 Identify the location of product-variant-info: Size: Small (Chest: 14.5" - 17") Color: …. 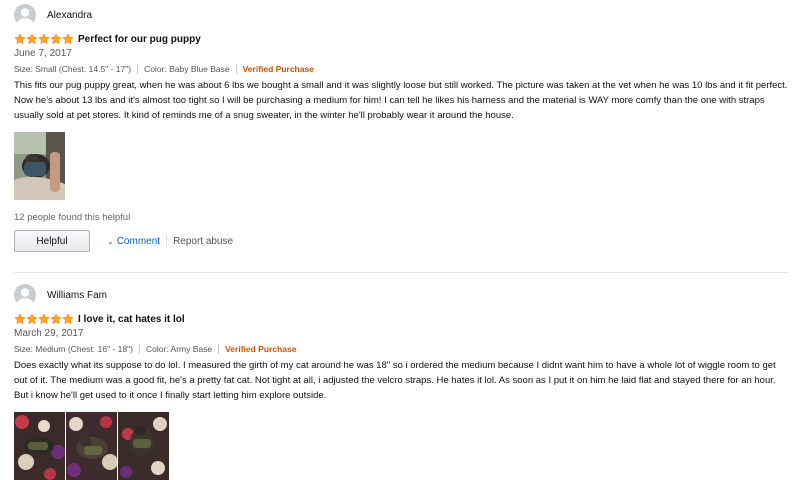
(401, 68).